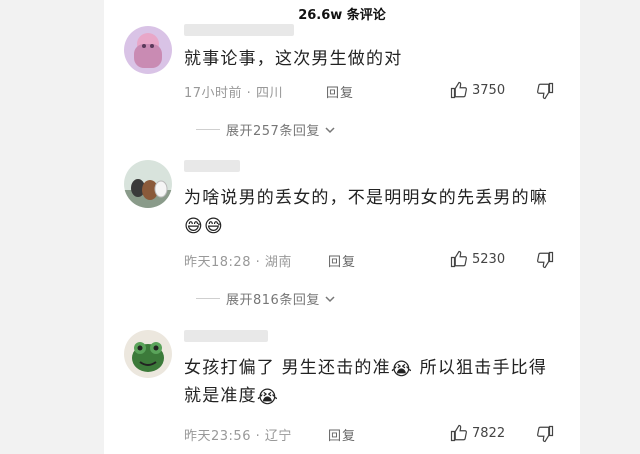 The width and height of the screenshot is (640, 454). I want to click on comment-text: 女孩打偏了 男生还击的准😭 所以狙击手比得就是准度😭, so click(374, 383).